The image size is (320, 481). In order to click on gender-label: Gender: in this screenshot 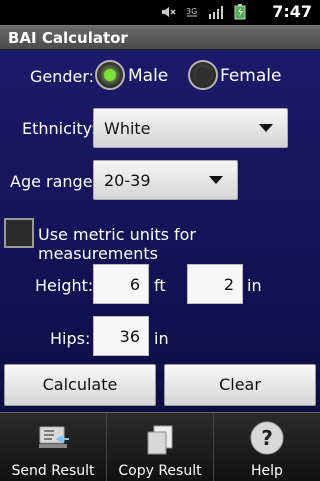, I will do `click(62, 76)`.